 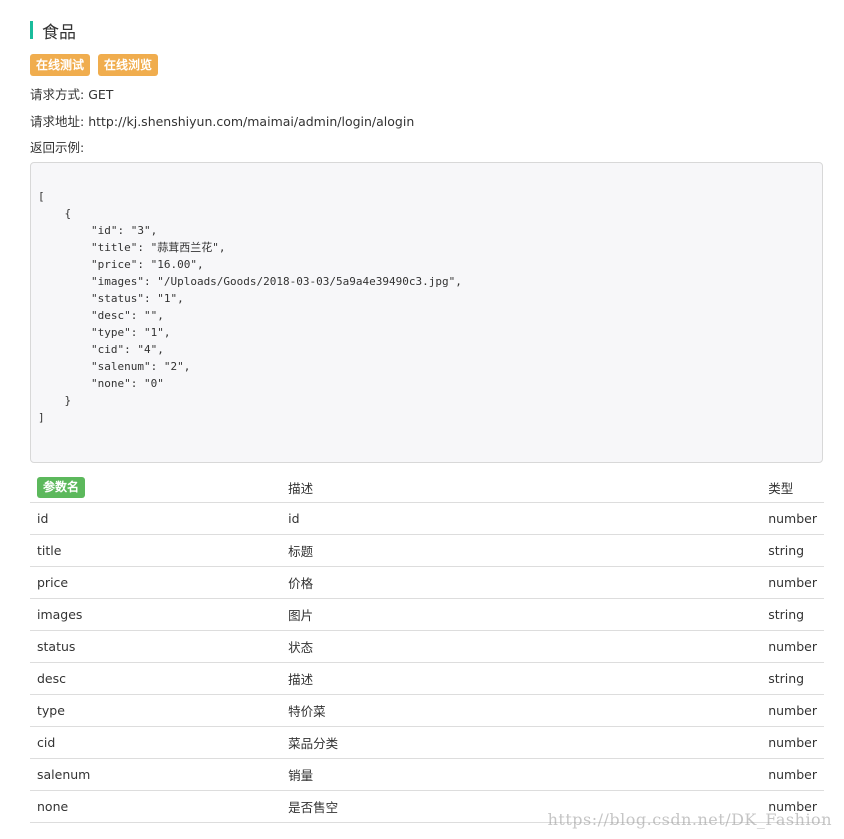 I want to click on table-row: images 图片 string, so click(x=427, y=614).